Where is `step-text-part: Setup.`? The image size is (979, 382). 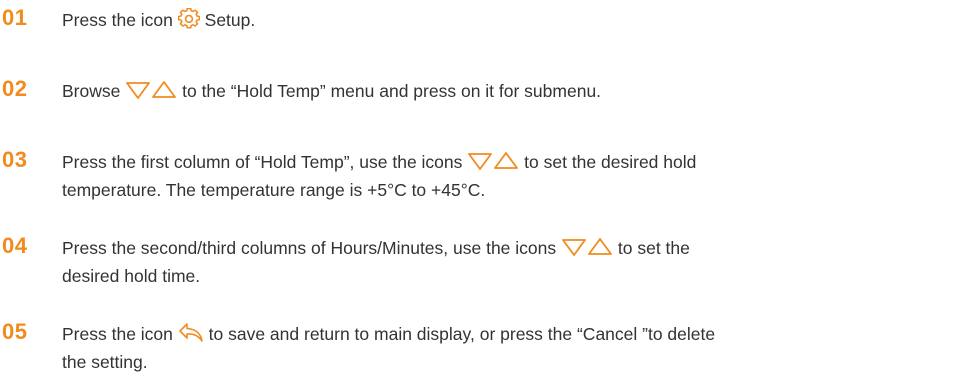
step-text-part: Setup. is located at coordinates (230, 20).